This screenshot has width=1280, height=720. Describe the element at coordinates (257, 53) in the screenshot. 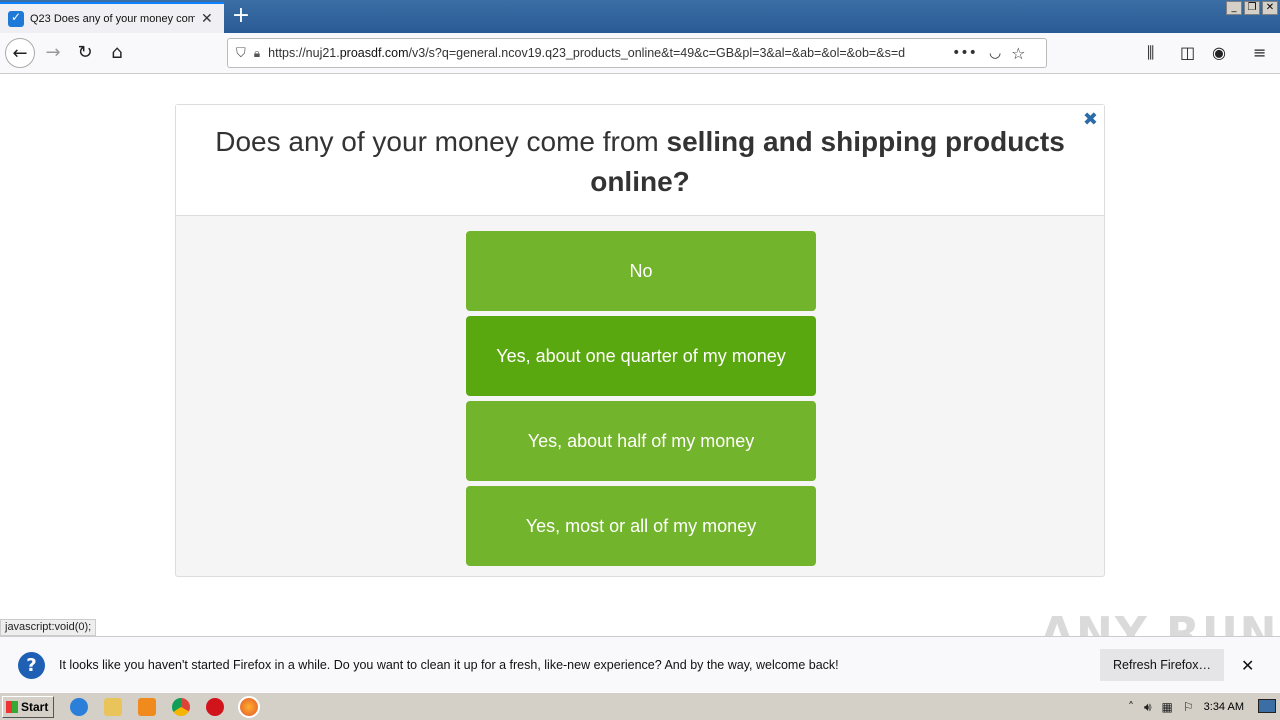

I see `lock-icon: 🔒︎` at that location.